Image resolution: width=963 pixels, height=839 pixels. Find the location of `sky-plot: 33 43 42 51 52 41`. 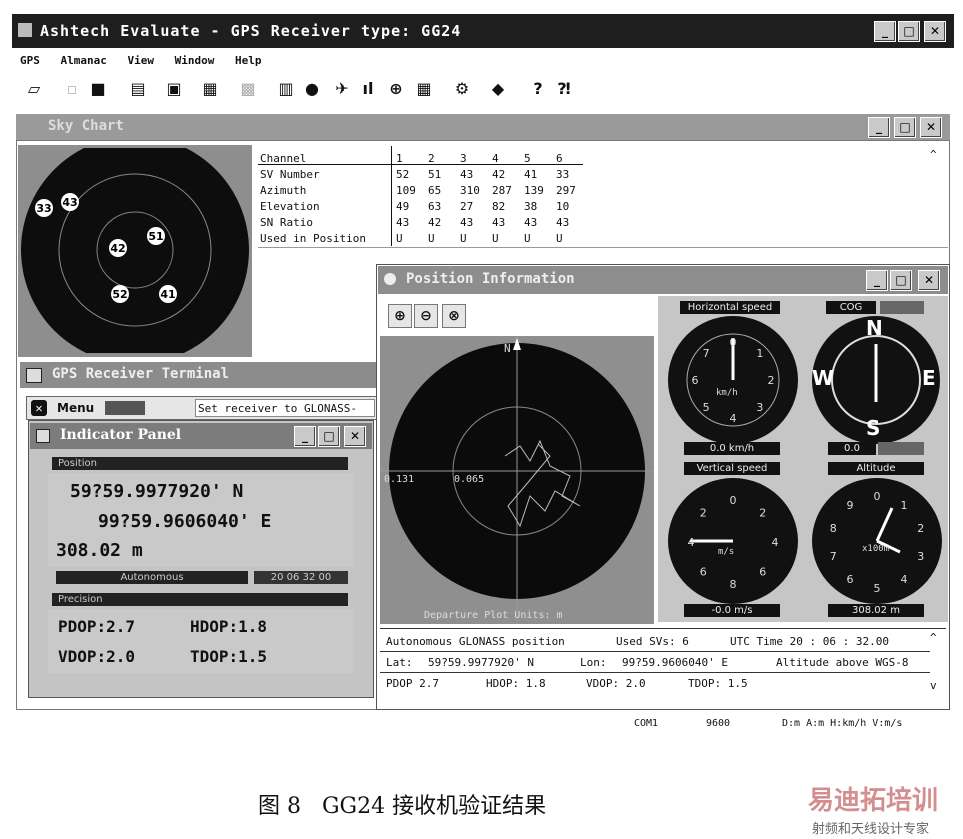

sky-plot: 33 43 42 51 52 41 is located at coordinates (135, 250).